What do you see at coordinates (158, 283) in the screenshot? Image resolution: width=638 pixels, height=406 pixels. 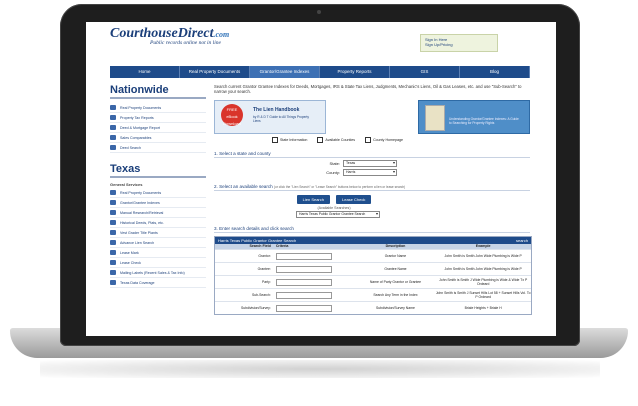 I see `sidebar-item-tx-data-coverage: Texas Data Coverage` at bounding box center [158, 283].